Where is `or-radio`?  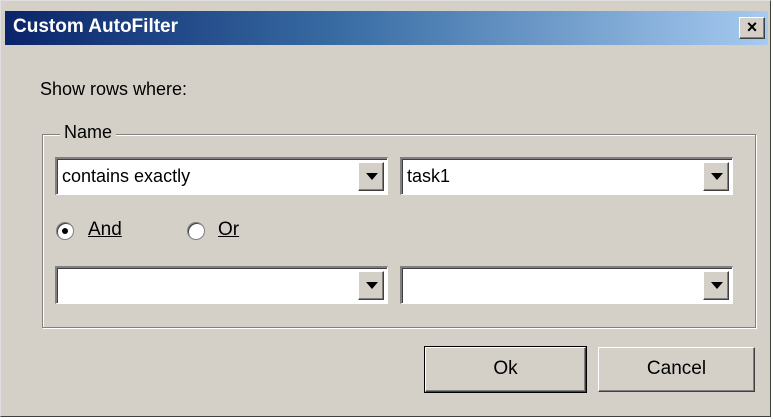 or-radio is located at coordinates (196, 231).